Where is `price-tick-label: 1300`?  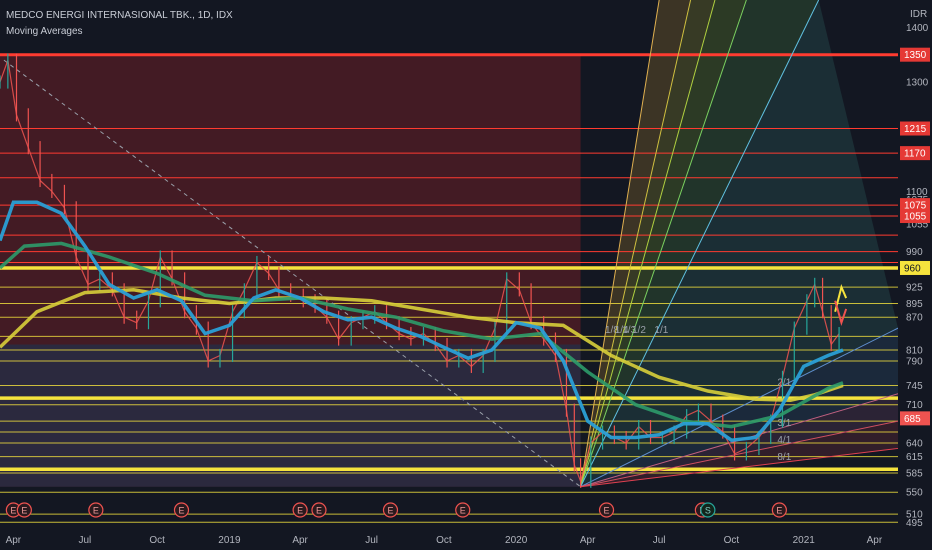 price-tick-label: 1300 is located at coordinates (917, 83).